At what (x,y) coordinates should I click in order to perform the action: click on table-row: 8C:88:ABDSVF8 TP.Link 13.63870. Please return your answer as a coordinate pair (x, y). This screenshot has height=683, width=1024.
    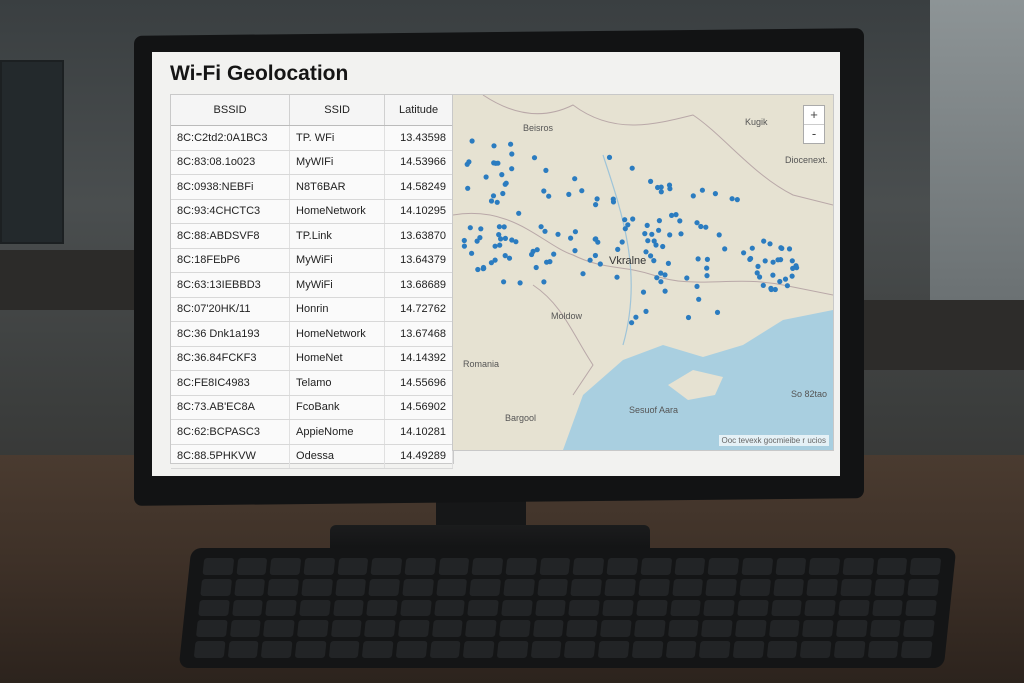
    Looking at the image, I should click on (312, 236).